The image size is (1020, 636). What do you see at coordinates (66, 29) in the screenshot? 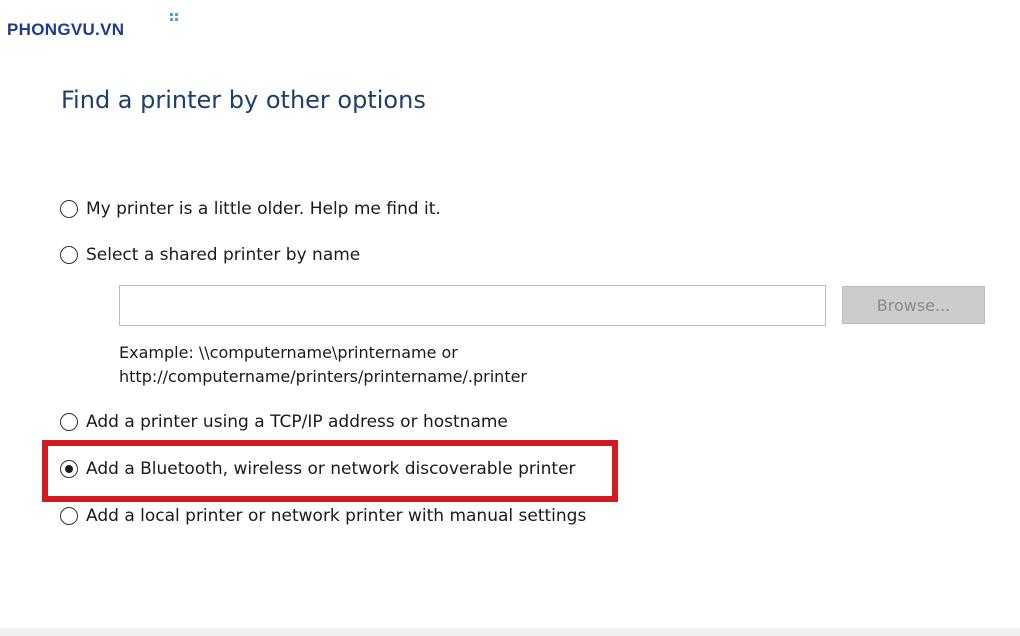
I see `watermark-logo: PHONGVU.VN` at bounding box center [66, 29].